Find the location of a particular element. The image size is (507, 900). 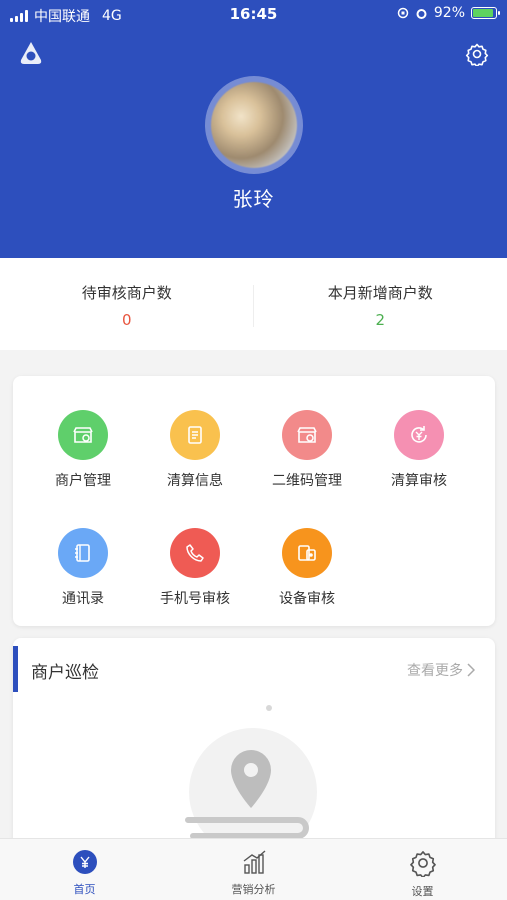

tab-home: 首页 is located at coordinates (84, 869).